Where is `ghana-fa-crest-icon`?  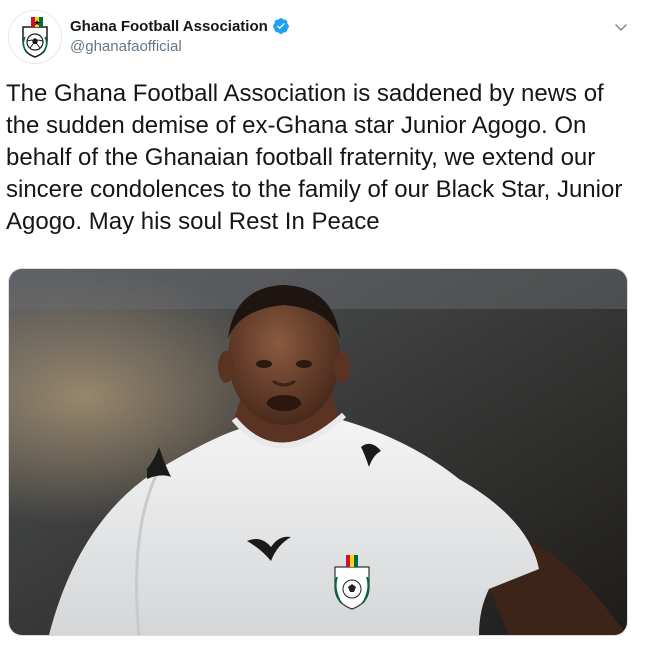
ghana-fa-crest-icon is located at coordinates (35, 37).